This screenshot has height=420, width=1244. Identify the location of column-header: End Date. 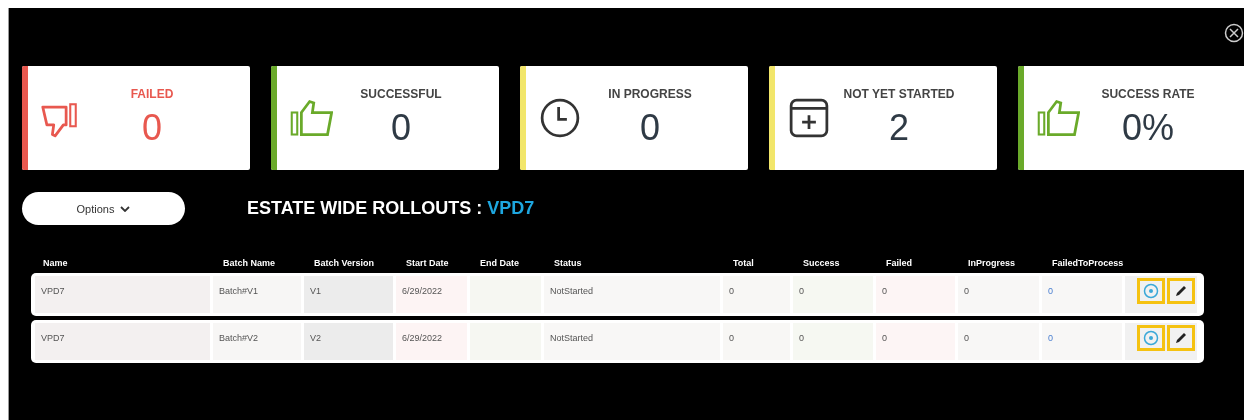
(499, 263).